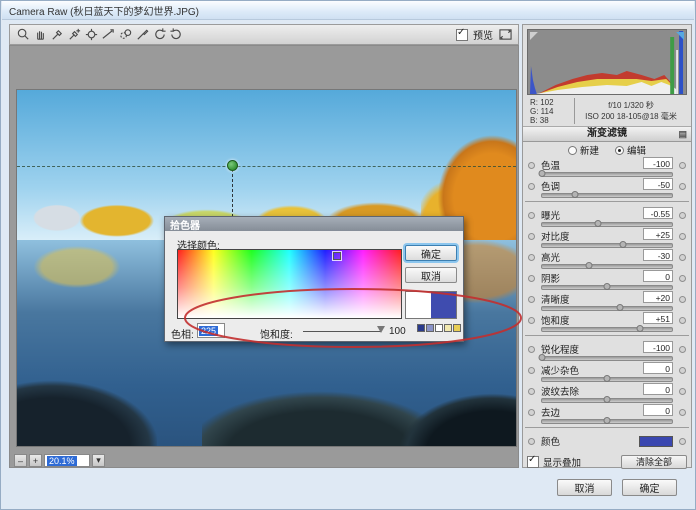  Describe the element at coordinates (431, 275) in the screenshot. I see `picker-cancel-button: 取消` at that location.